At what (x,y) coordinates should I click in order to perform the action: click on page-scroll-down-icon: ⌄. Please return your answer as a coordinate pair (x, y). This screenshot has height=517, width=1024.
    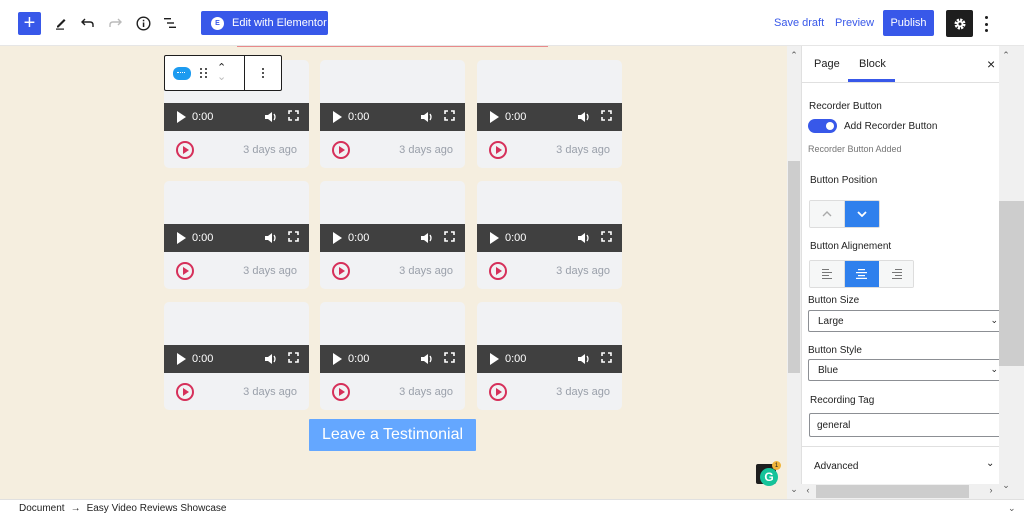
    Looking at the image, I should click on (1012, 508).